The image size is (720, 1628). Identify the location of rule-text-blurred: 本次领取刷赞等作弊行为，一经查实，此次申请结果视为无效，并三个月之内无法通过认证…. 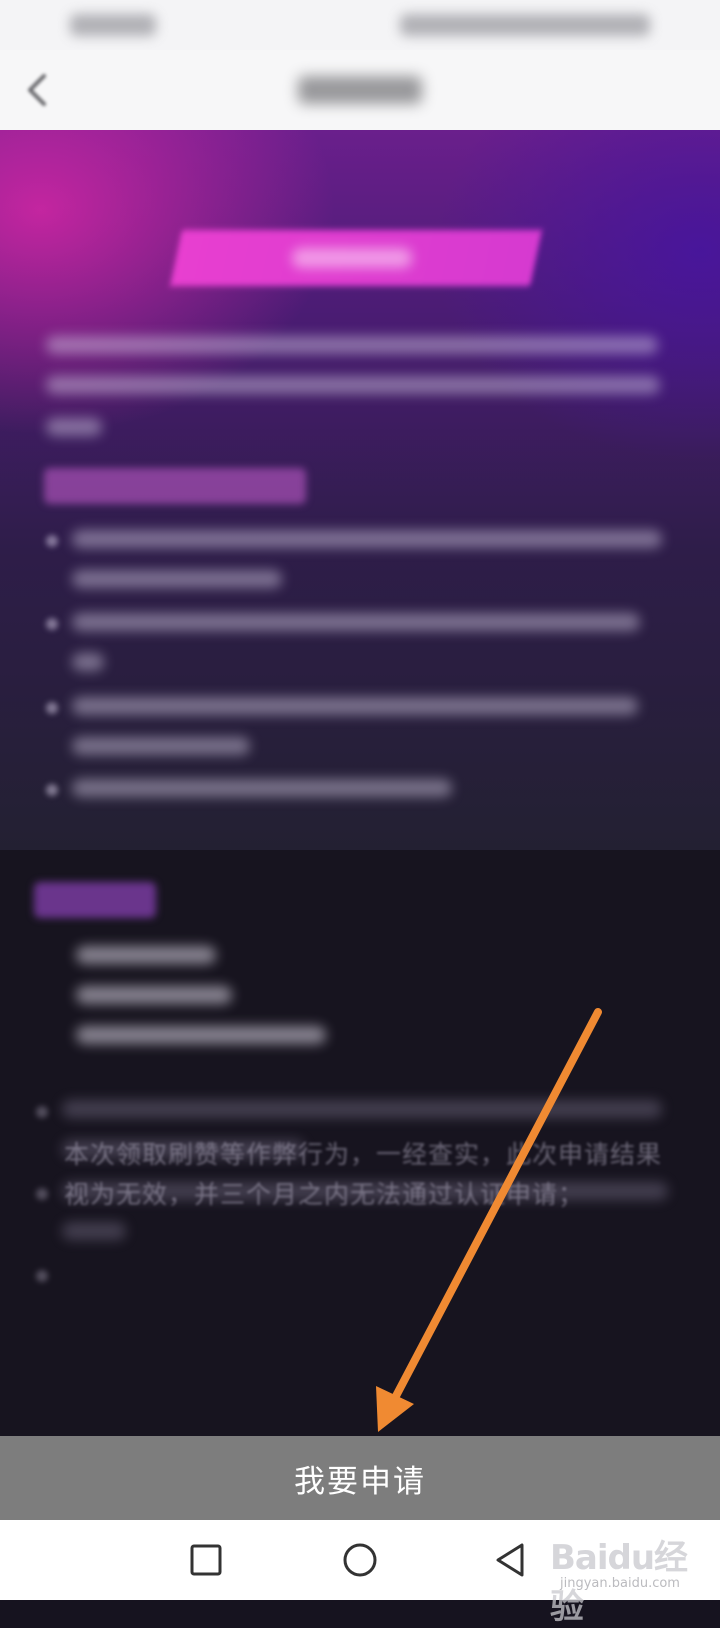
(363, 1174).